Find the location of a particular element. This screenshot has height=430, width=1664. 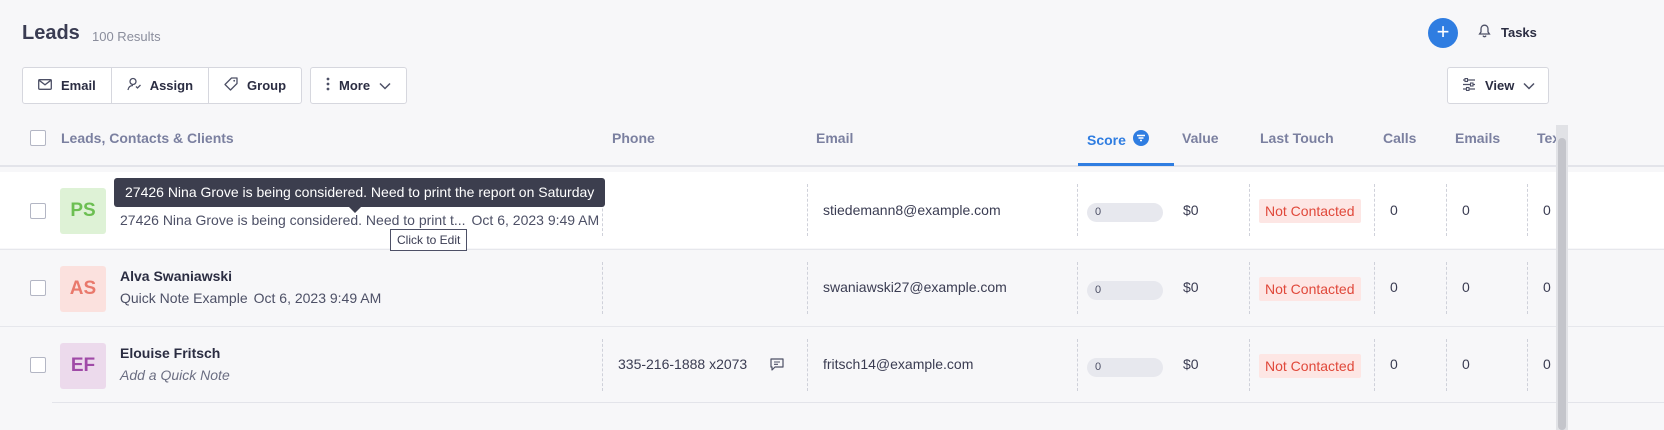

select-all-checkbox is located at coordinates (38, 138).